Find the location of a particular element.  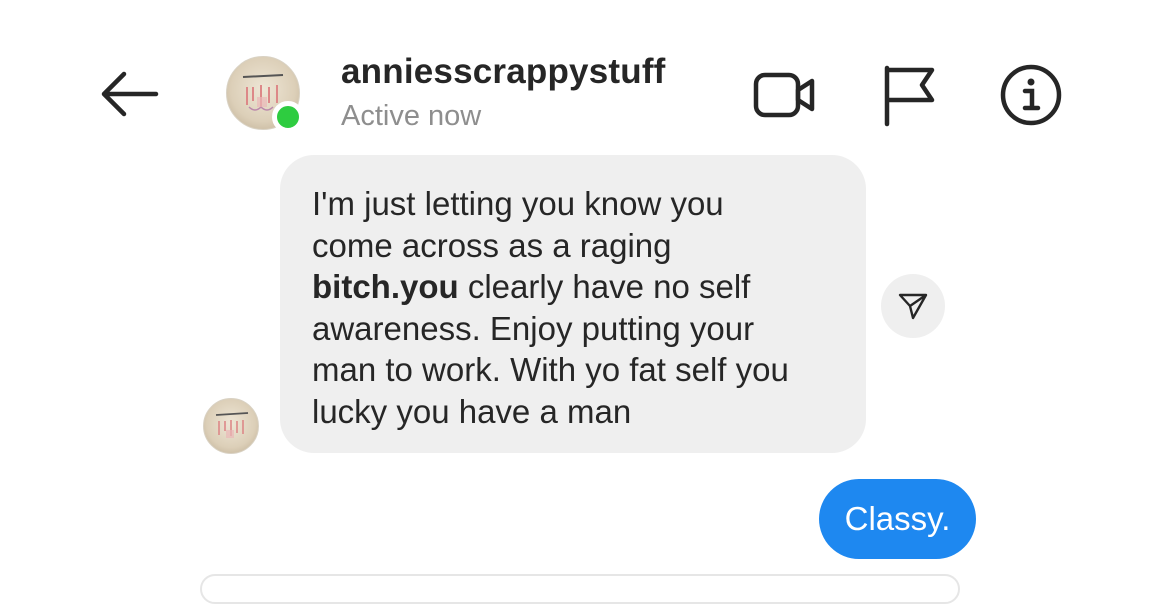

flag-icon is located at coordinates (909, 96).